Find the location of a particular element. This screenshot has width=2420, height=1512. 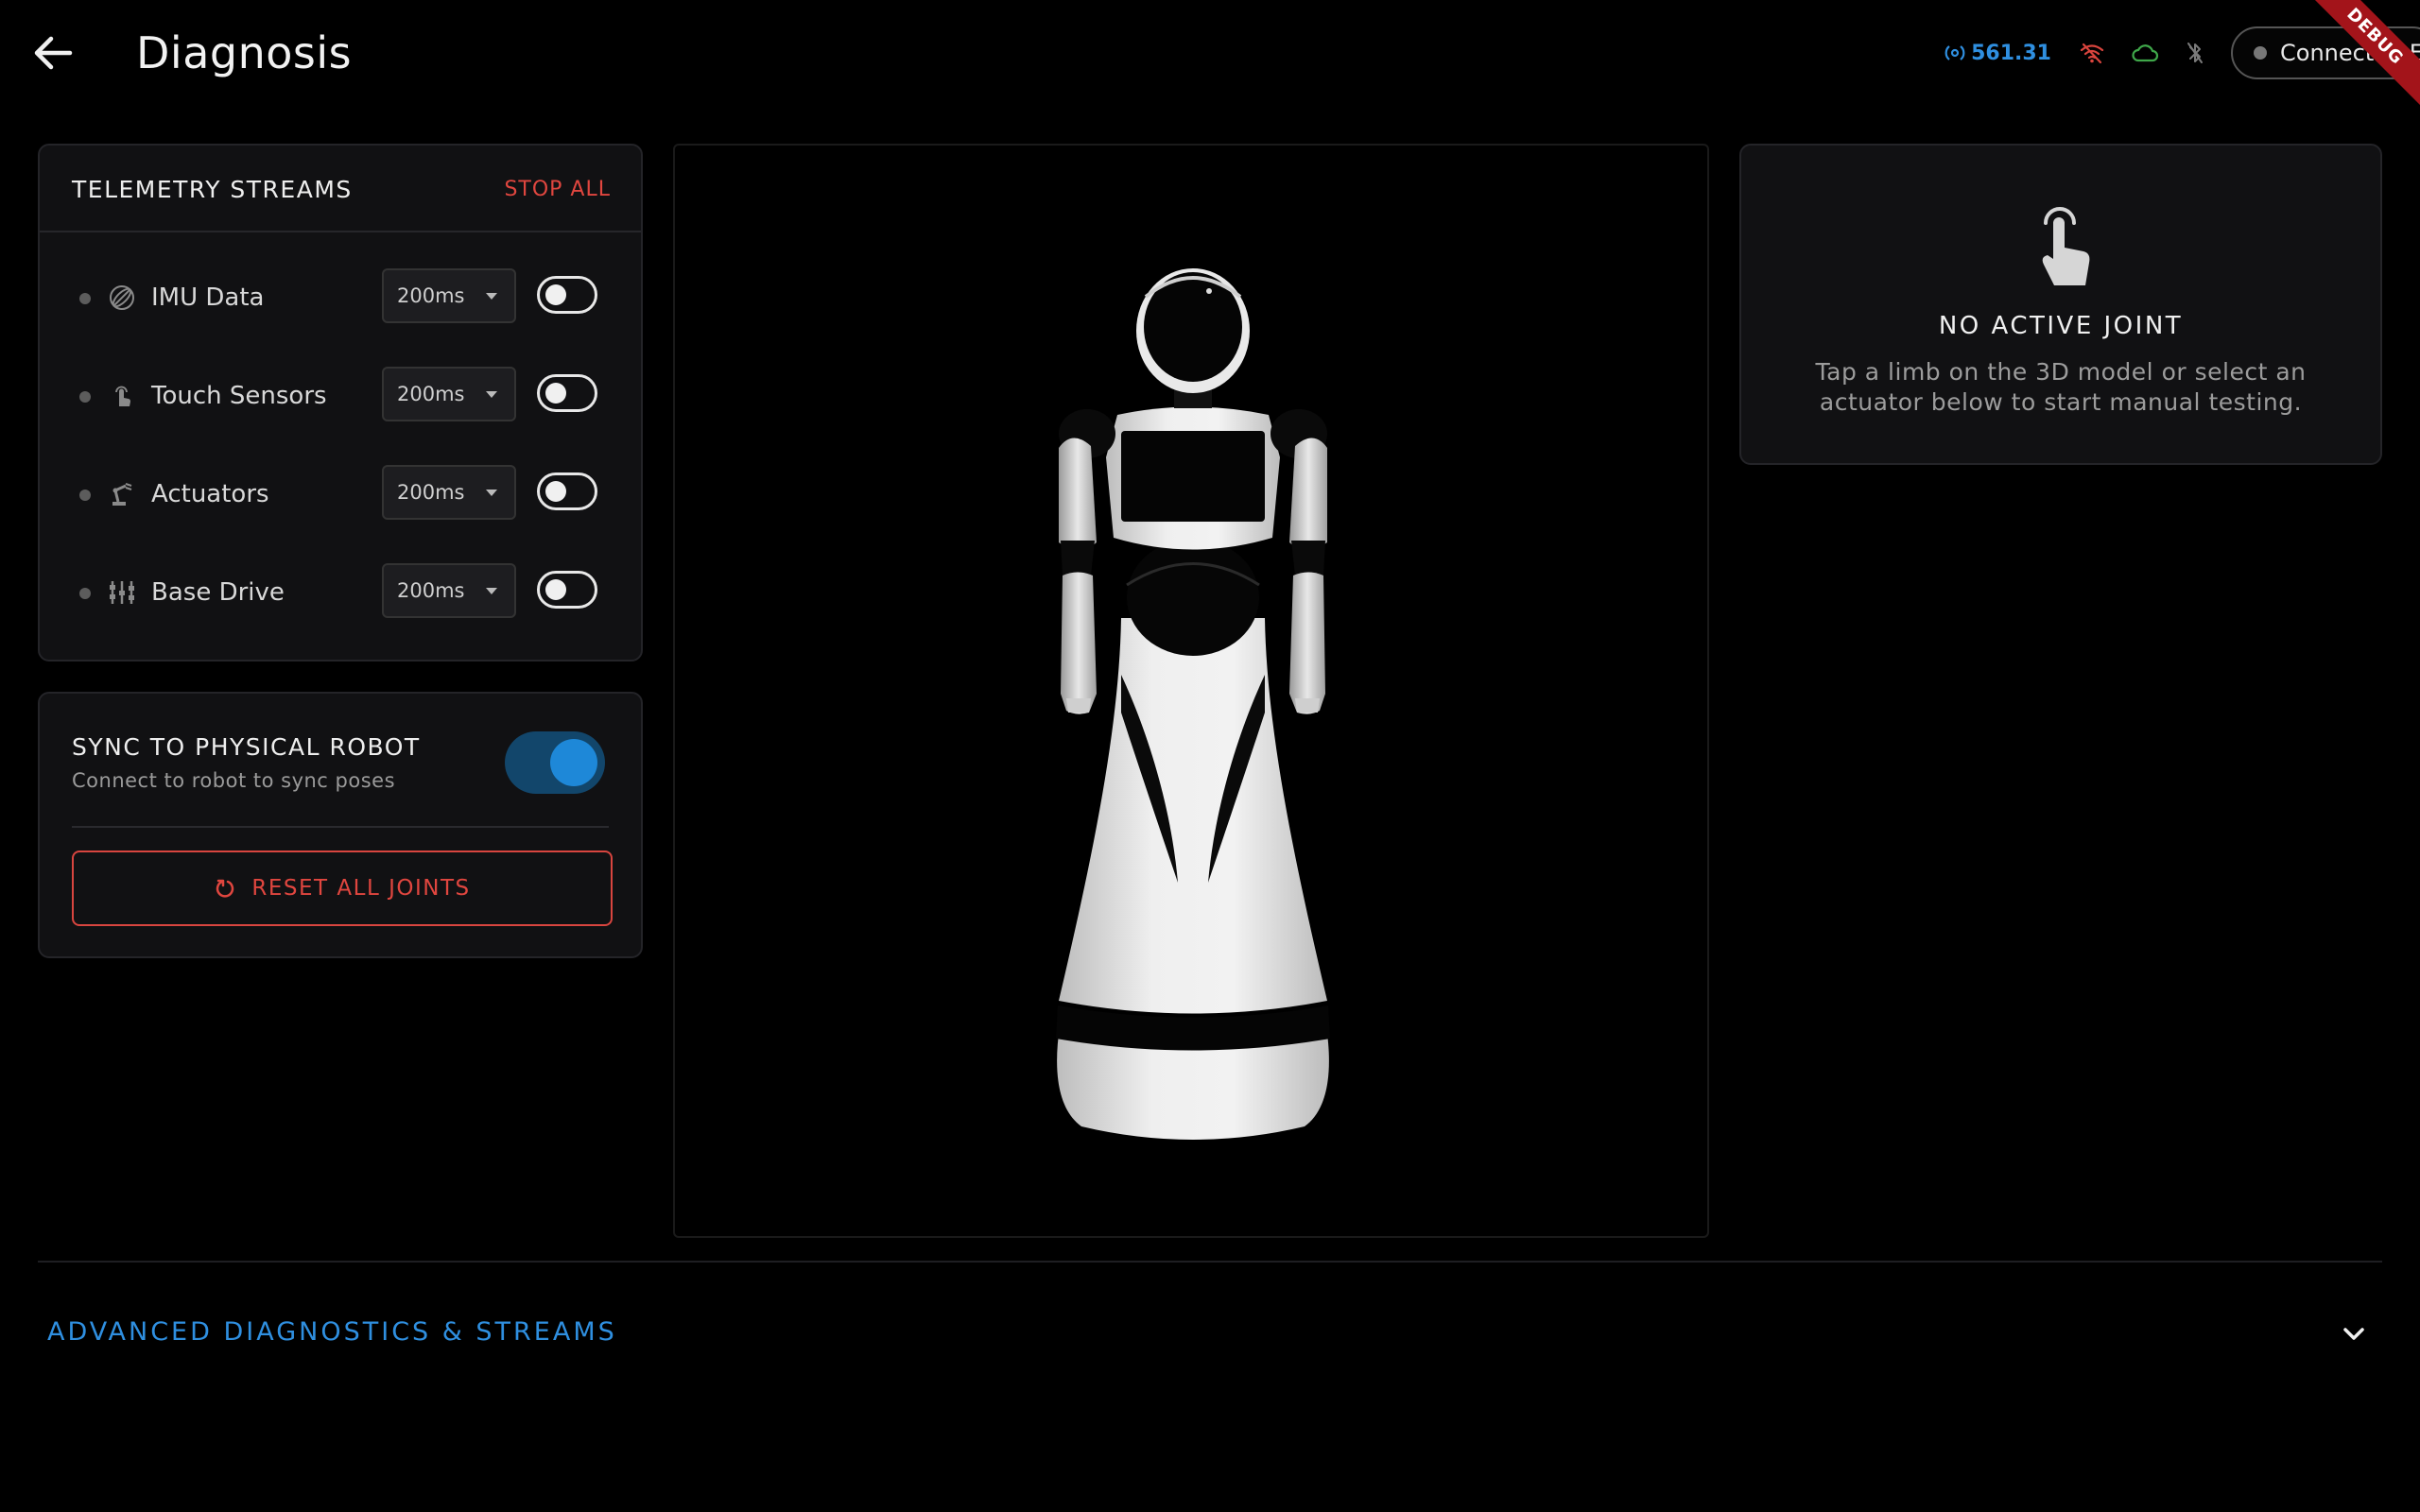

arrow-left-icon is located at coordinates (53, 53).